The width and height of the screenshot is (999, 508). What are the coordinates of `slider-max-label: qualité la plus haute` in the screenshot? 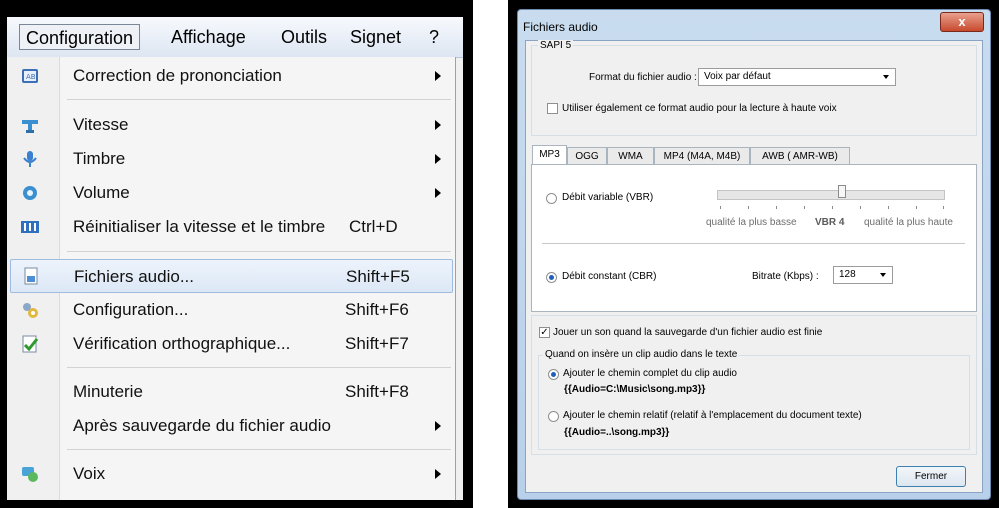 It's located at (908, 222).